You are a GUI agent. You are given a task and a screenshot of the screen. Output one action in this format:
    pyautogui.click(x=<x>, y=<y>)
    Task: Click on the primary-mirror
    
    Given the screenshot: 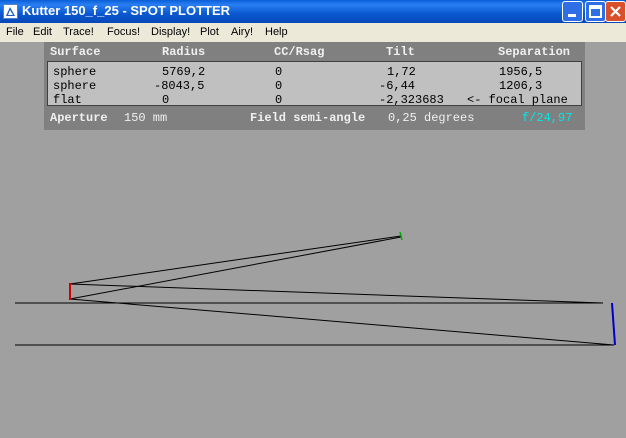 What is the action you would take?
    pyautogui.click(x=613, y=324)
    